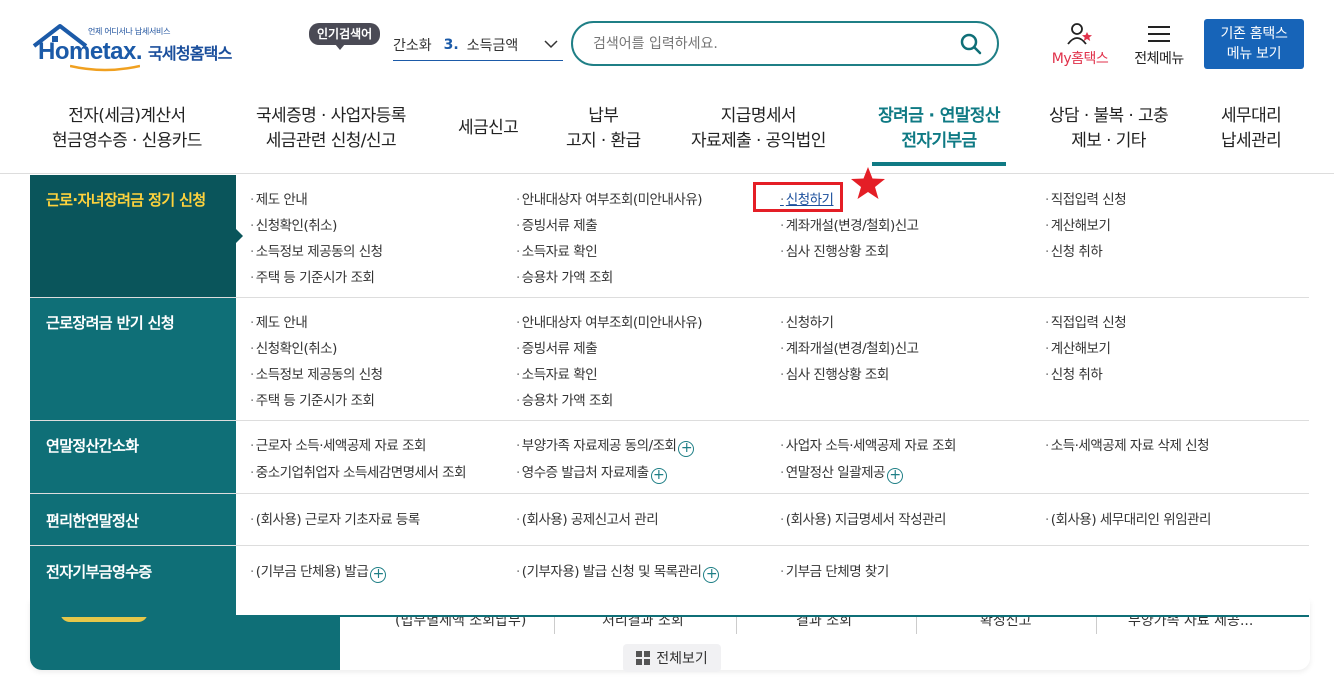  Describe the element at coordinates (768, 44) in the screenshot. I see `search-input` at that location.